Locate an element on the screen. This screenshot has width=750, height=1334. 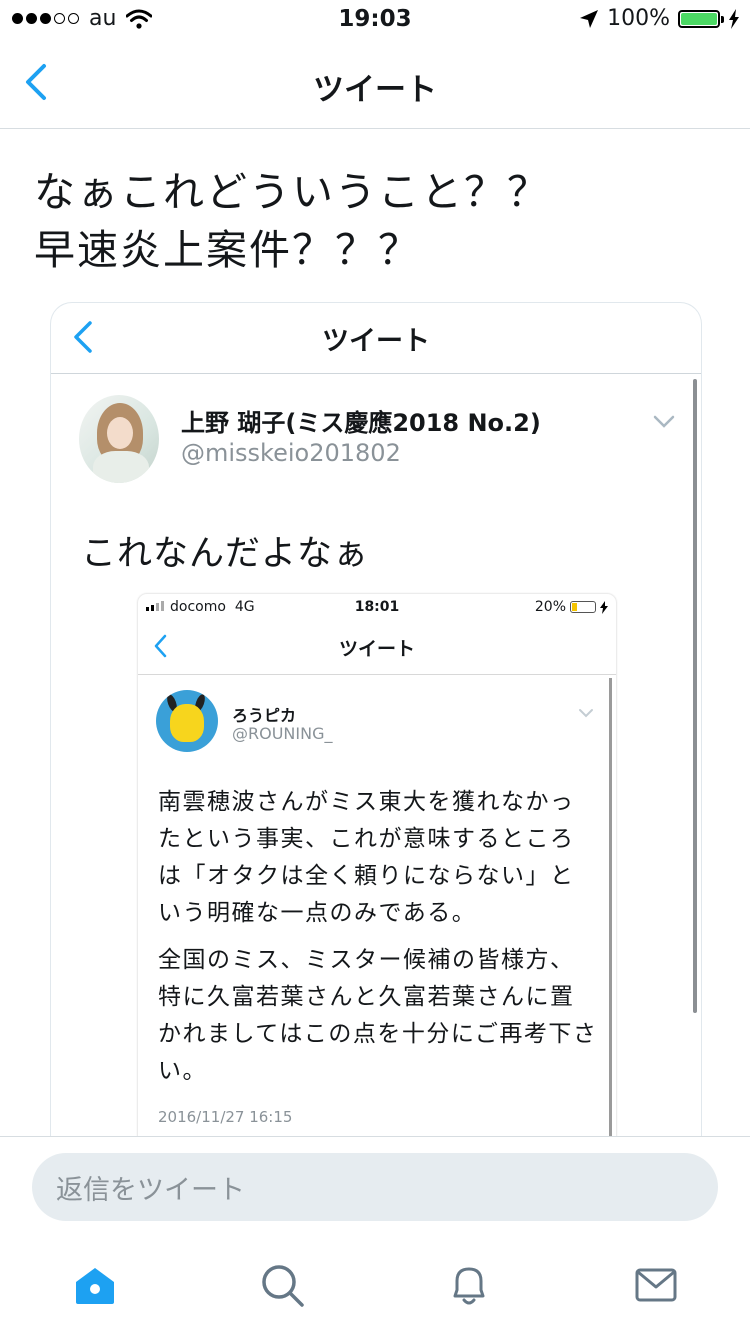
reply-bar: 返信をツイート is located at coordinates (375, 1188).